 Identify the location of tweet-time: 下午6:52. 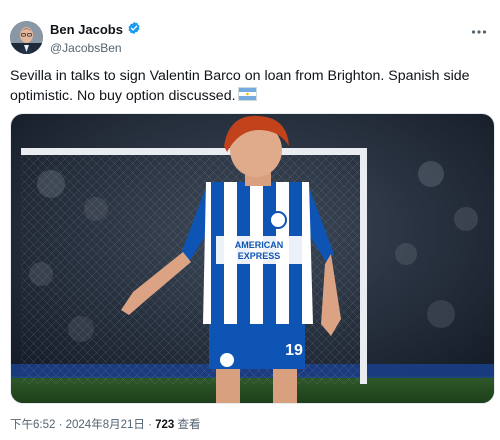
(32, 425).